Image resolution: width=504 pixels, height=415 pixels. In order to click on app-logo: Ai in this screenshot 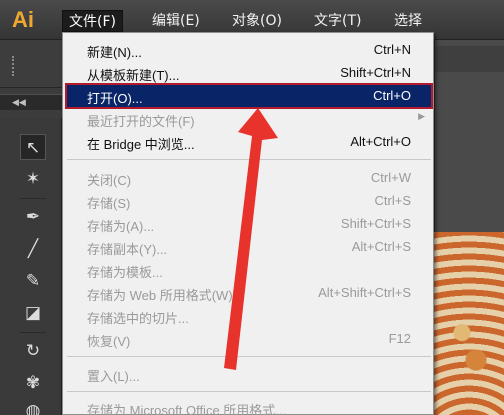, I will do `click(23, 19)`.